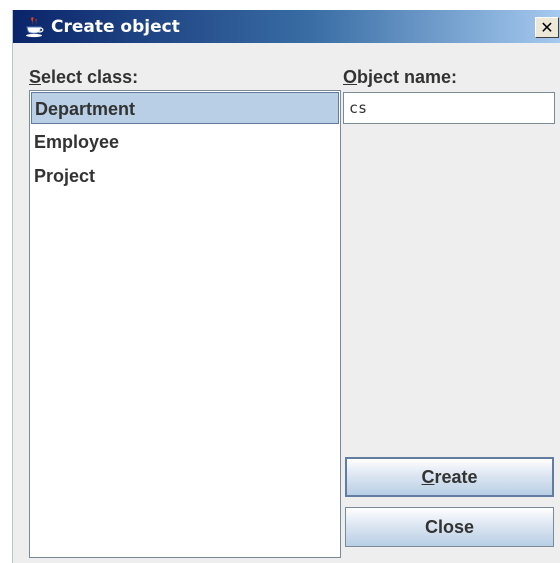 The image size is (560, 563). I want to click on title-bar: Create object ✕, so click(286, 26).